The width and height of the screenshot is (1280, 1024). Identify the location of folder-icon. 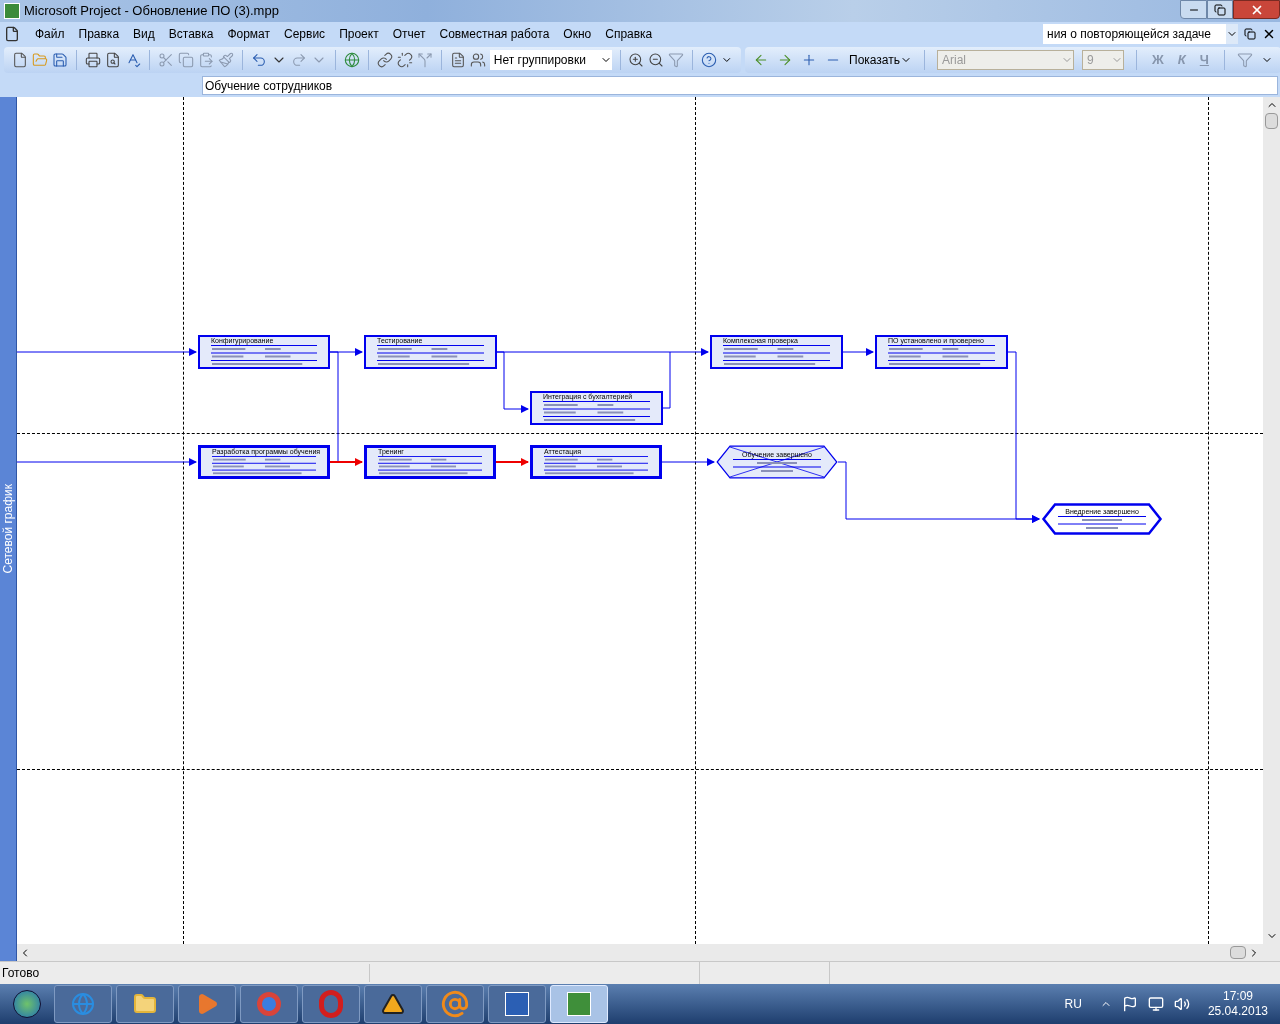
(145, 1004).